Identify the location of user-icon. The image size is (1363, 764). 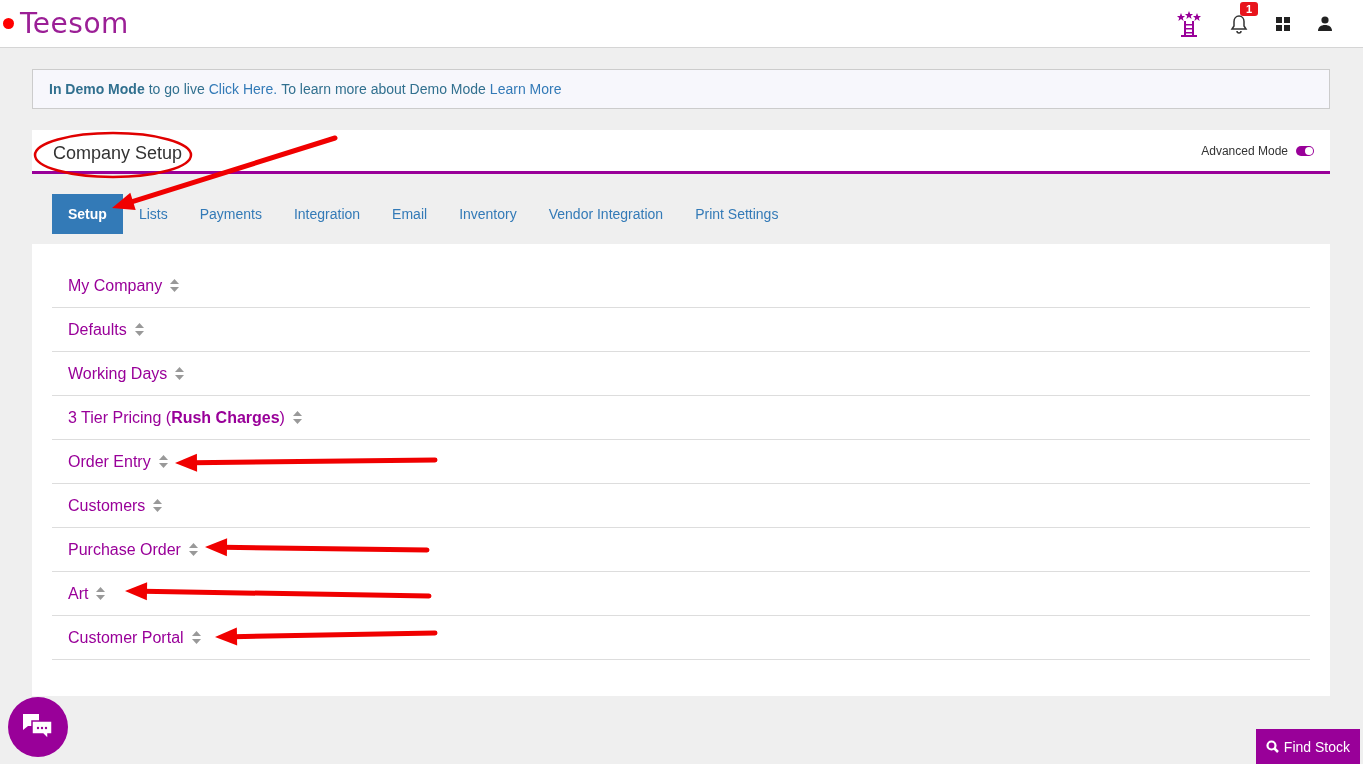
(1325, 23).